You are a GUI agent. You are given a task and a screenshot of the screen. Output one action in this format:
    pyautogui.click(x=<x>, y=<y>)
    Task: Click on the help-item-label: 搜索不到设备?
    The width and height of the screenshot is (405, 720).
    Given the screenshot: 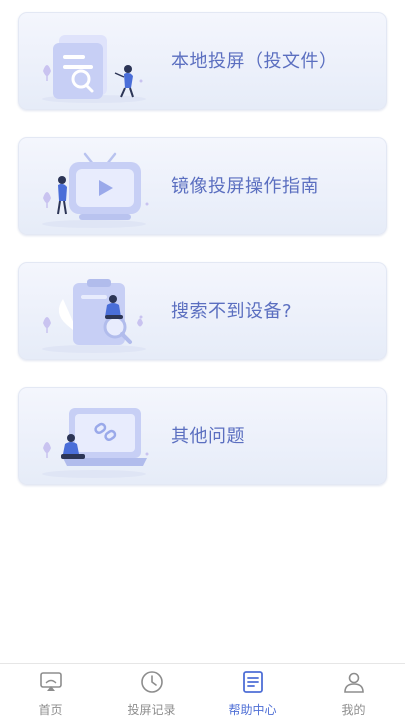 What is the action you would take?
    pyautogui.click(x=232, y=311)
    